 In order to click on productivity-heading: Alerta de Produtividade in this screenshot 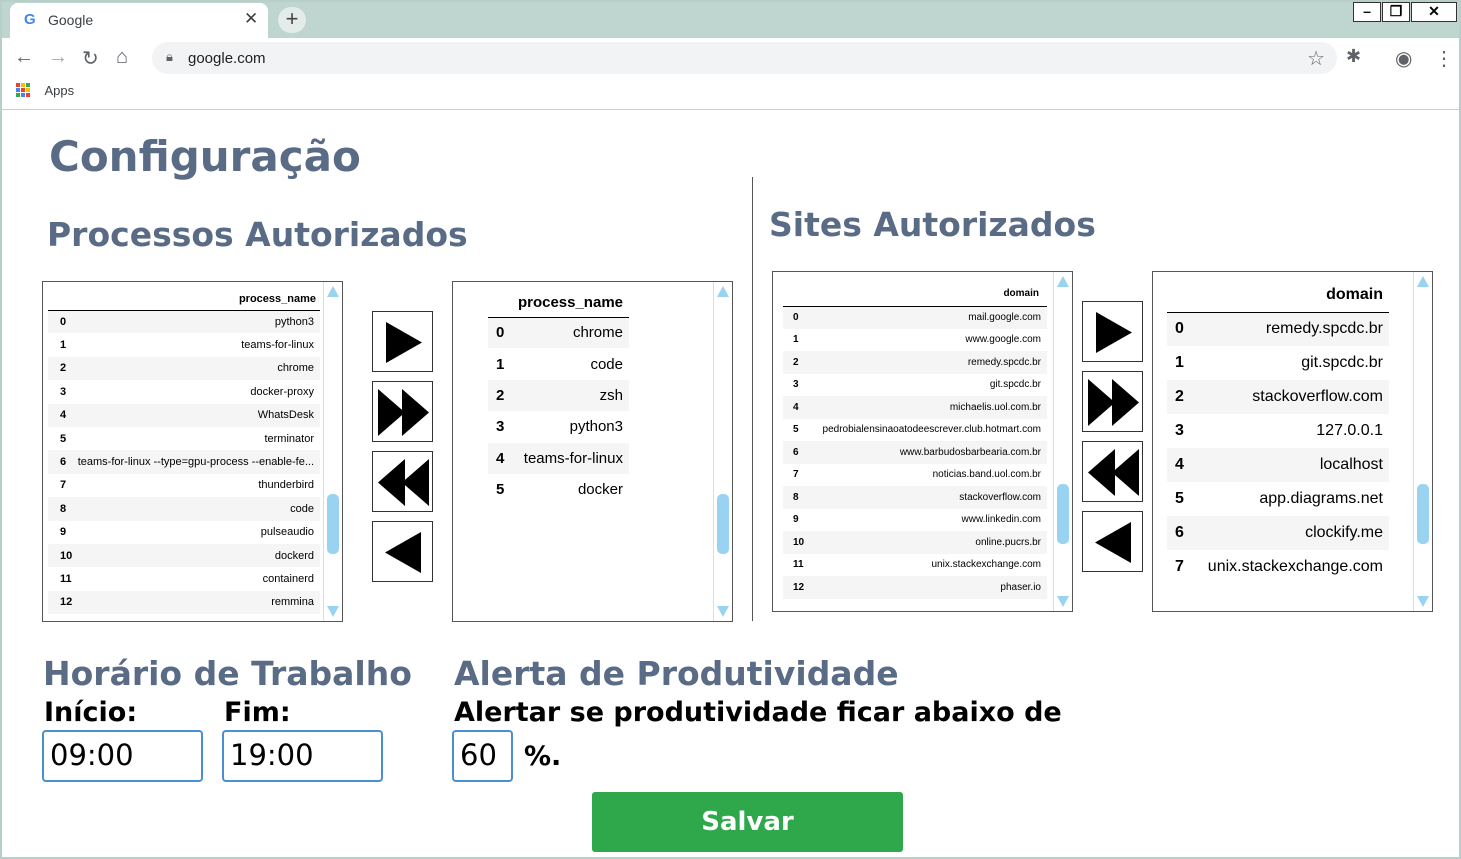, I will do `click(676, 673)`.